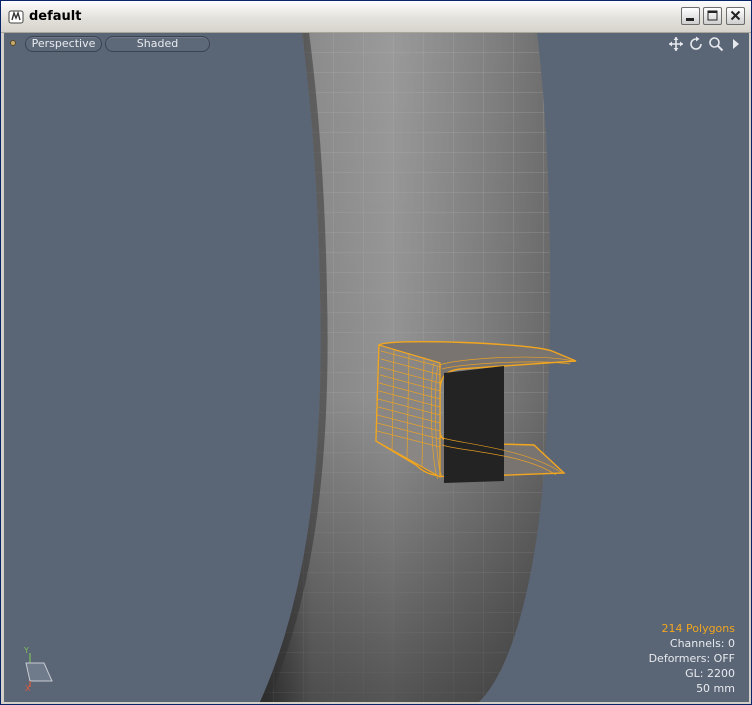 This screenshot has width=752, height=705. I want to click on shading-mode-dropdown: Shaded, so click(157, 44).